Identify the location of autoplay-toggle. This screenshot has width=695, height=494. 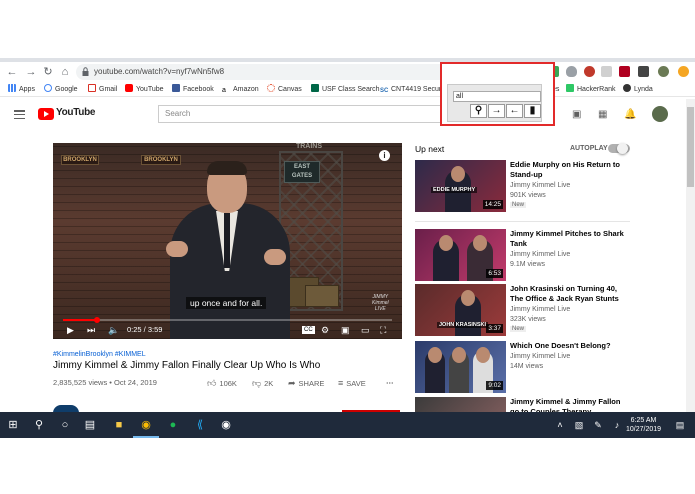
(619, 148).